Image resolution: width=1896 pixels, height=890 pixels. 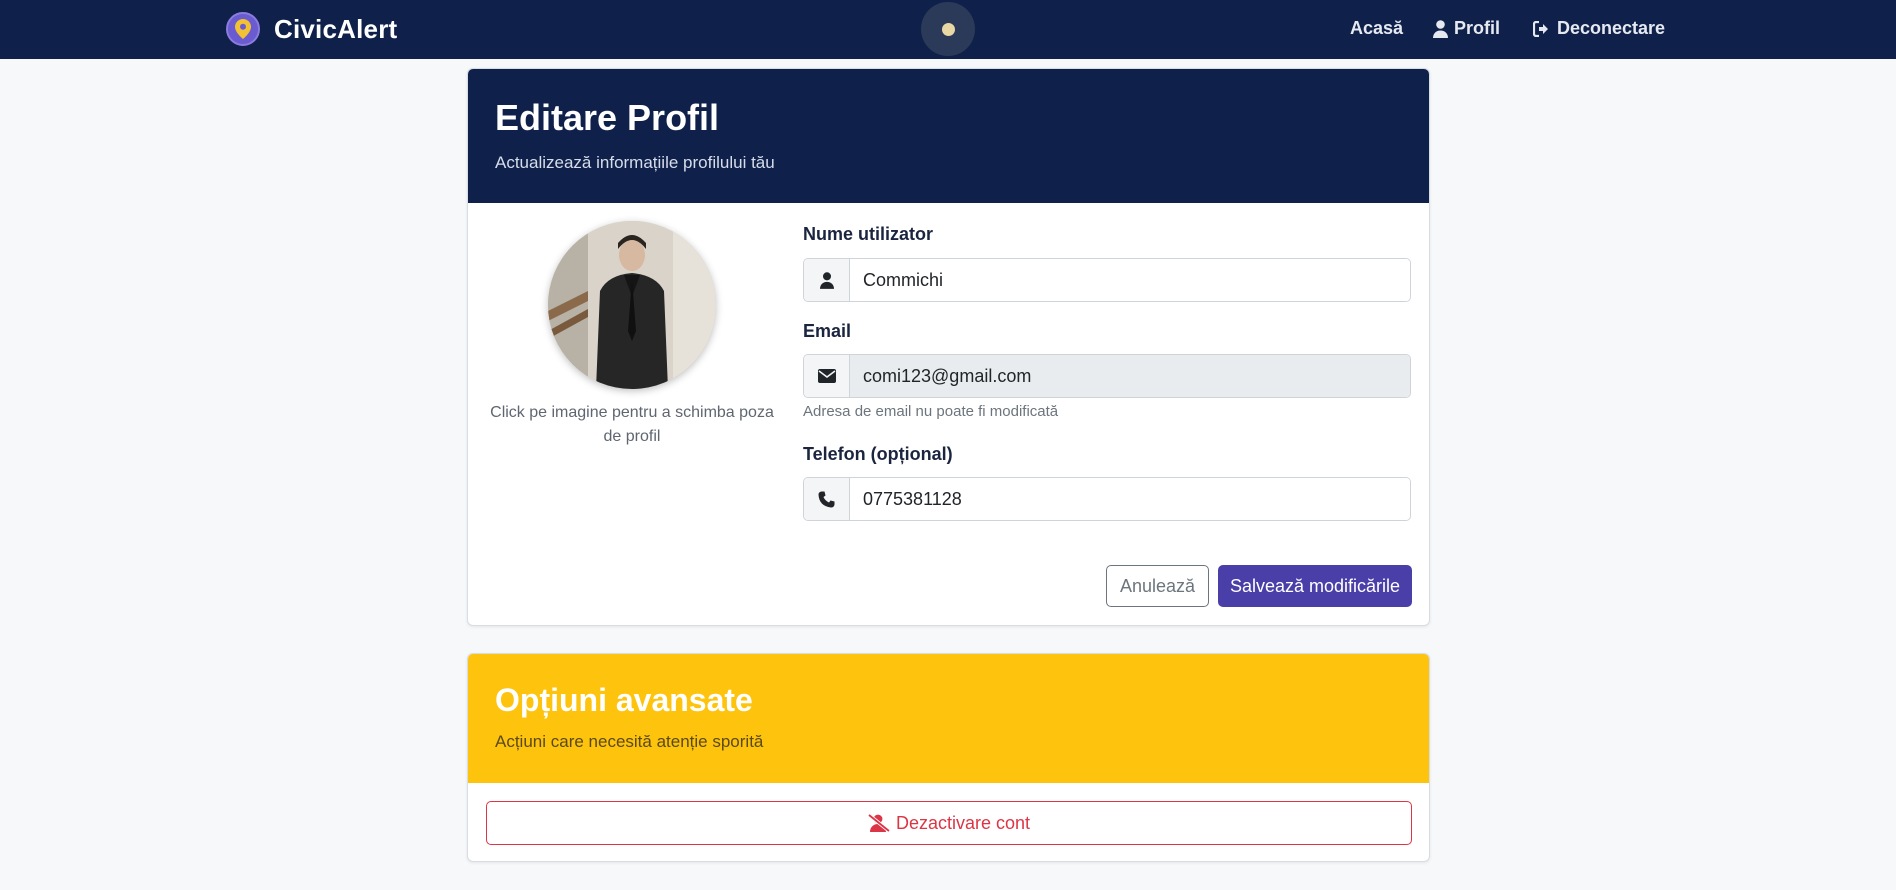 I want to click on brand-name: CivicAlert, so click(x=336, y=28).